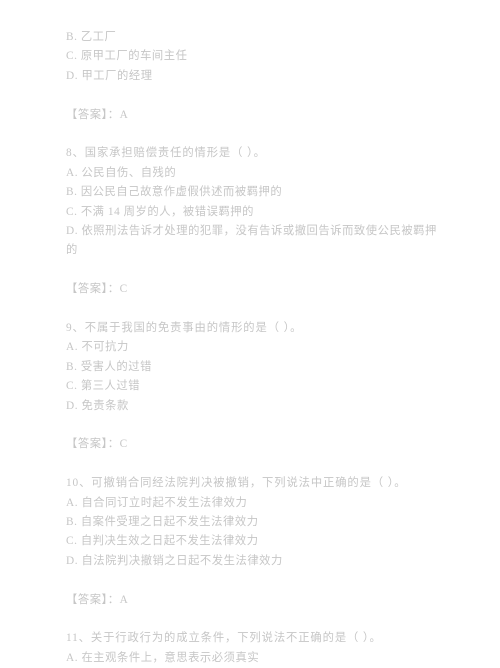  What do you see at coordinates (174, 560) in the screenshot?
I see `option-item: D. 自法院判决撤销之日起不发生法律效力` at bounding box center [174, 560].